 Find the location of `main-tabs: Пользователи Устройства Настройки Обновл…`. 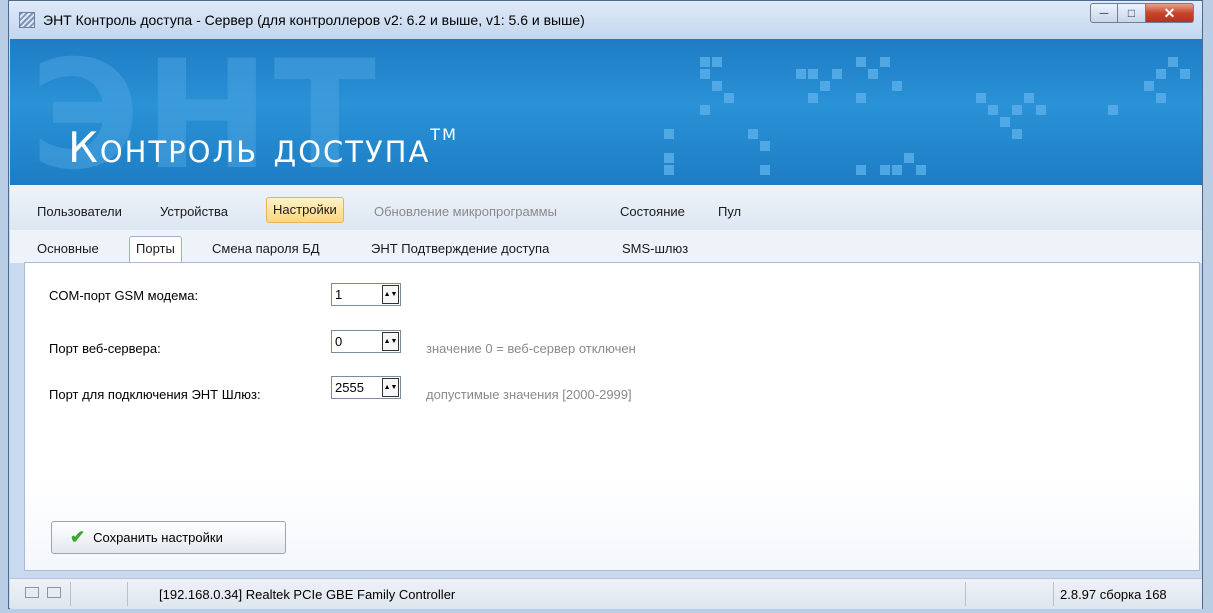

main-tabs: Пользователи Устройства Настройки Обновл… is located at coordinates (606, 207).